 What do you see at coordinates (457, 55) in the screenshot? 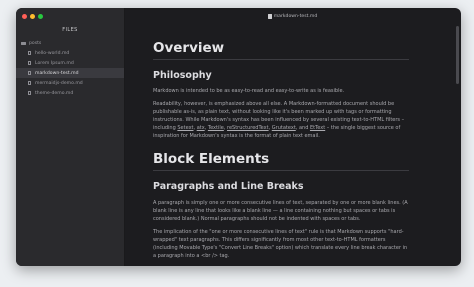
I see `scrollbar-thumb` at bounding box center [457, 55].